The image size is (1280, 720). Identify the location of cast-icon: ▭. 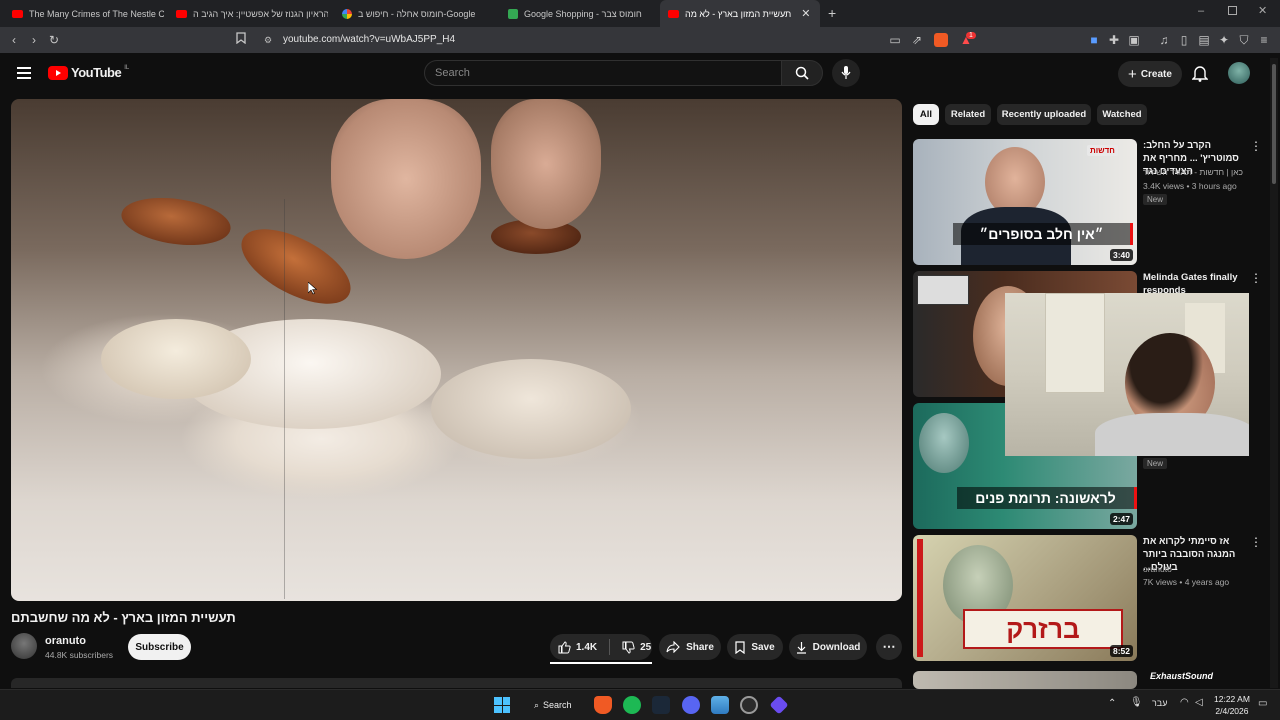
(895, 40).